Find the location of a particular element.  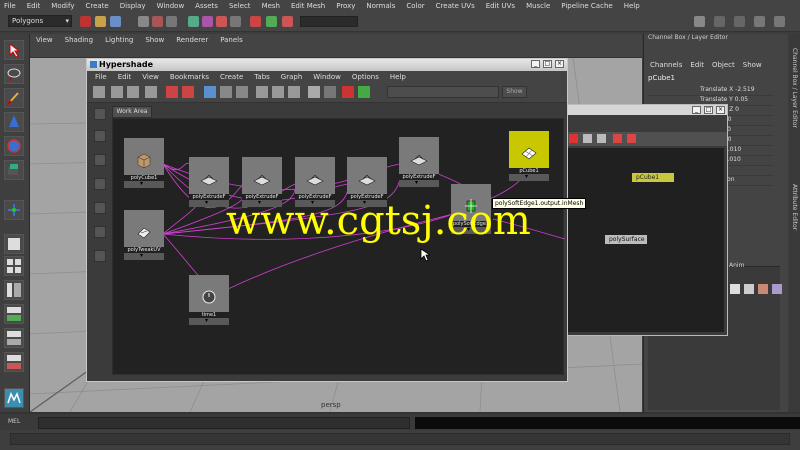

channel-box-tab: Channel Box / Layer Editor is located at coordinates (688, 37).